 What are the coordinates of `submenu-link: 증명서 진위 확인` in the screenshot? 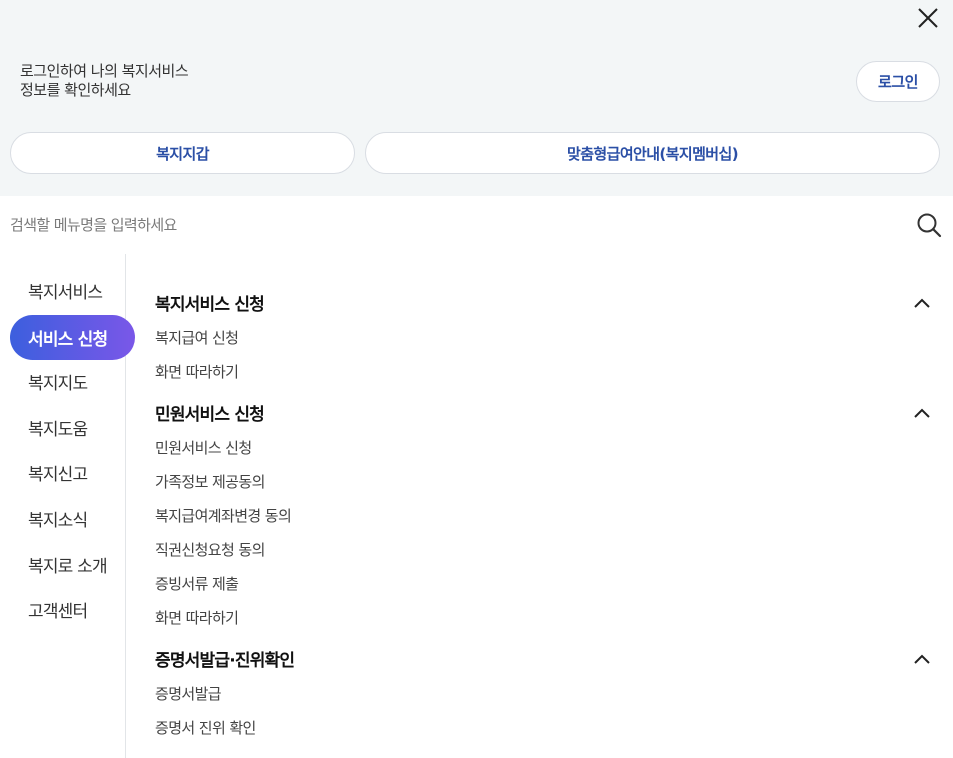 It's located at (205, 727).